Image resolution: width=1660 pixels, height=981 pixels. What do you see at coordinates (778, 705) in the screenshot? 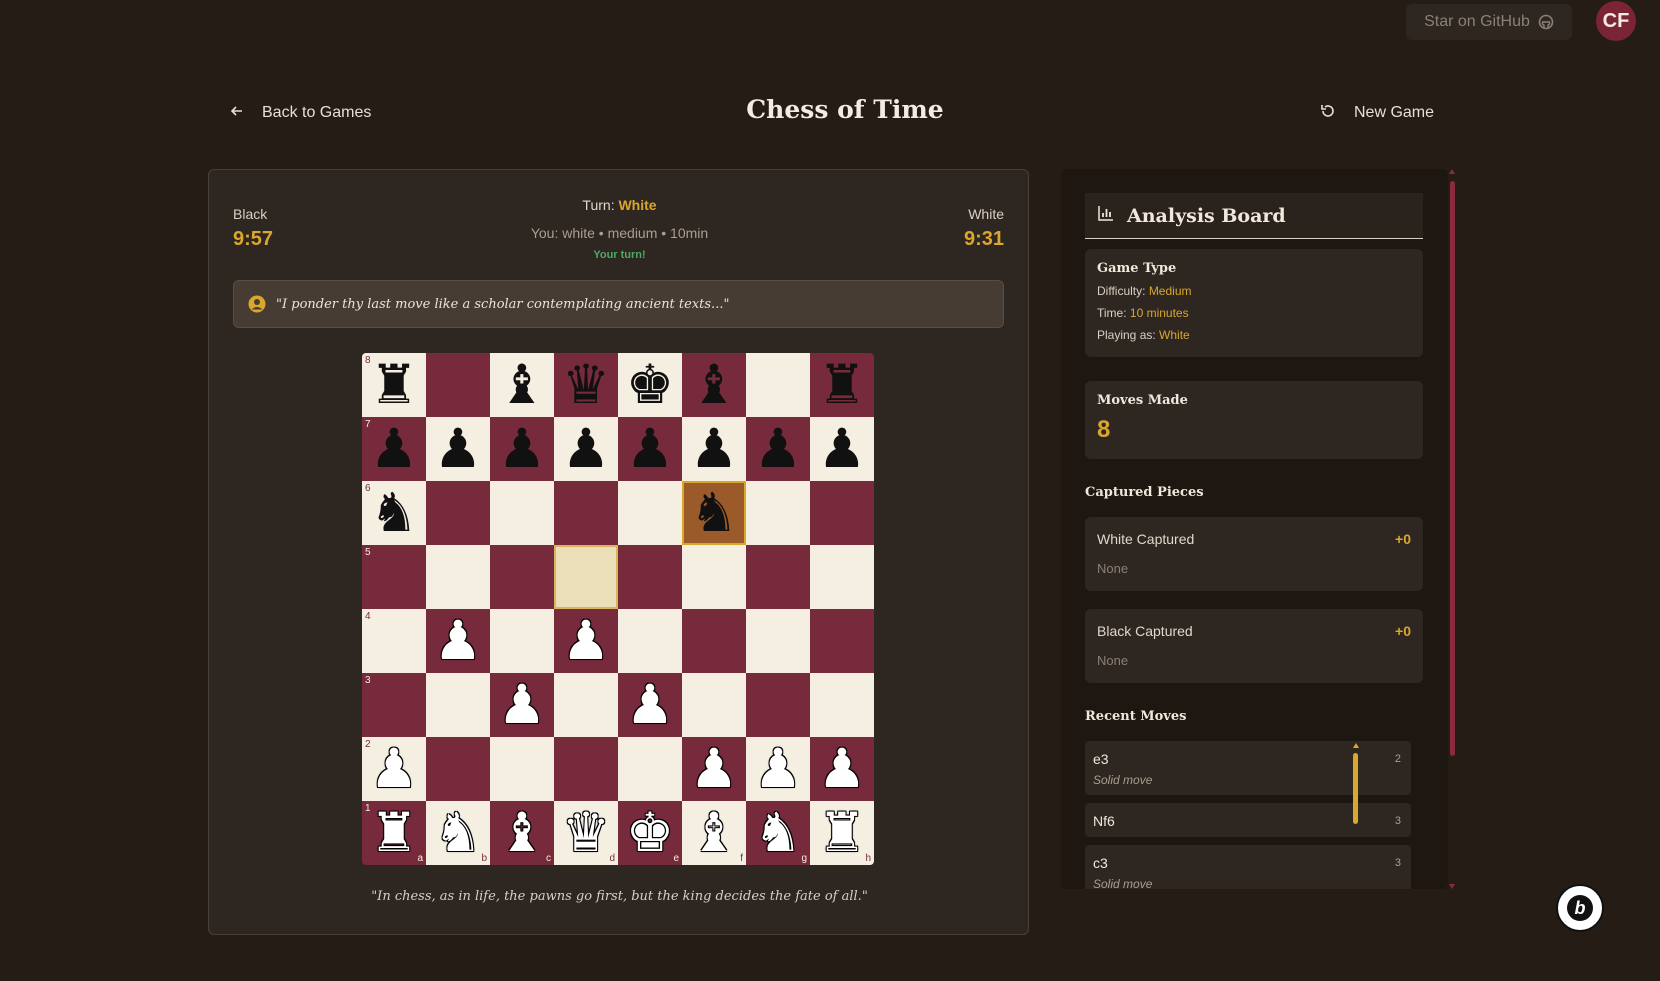
I see `square-g3` at bounding box center [778, 705].